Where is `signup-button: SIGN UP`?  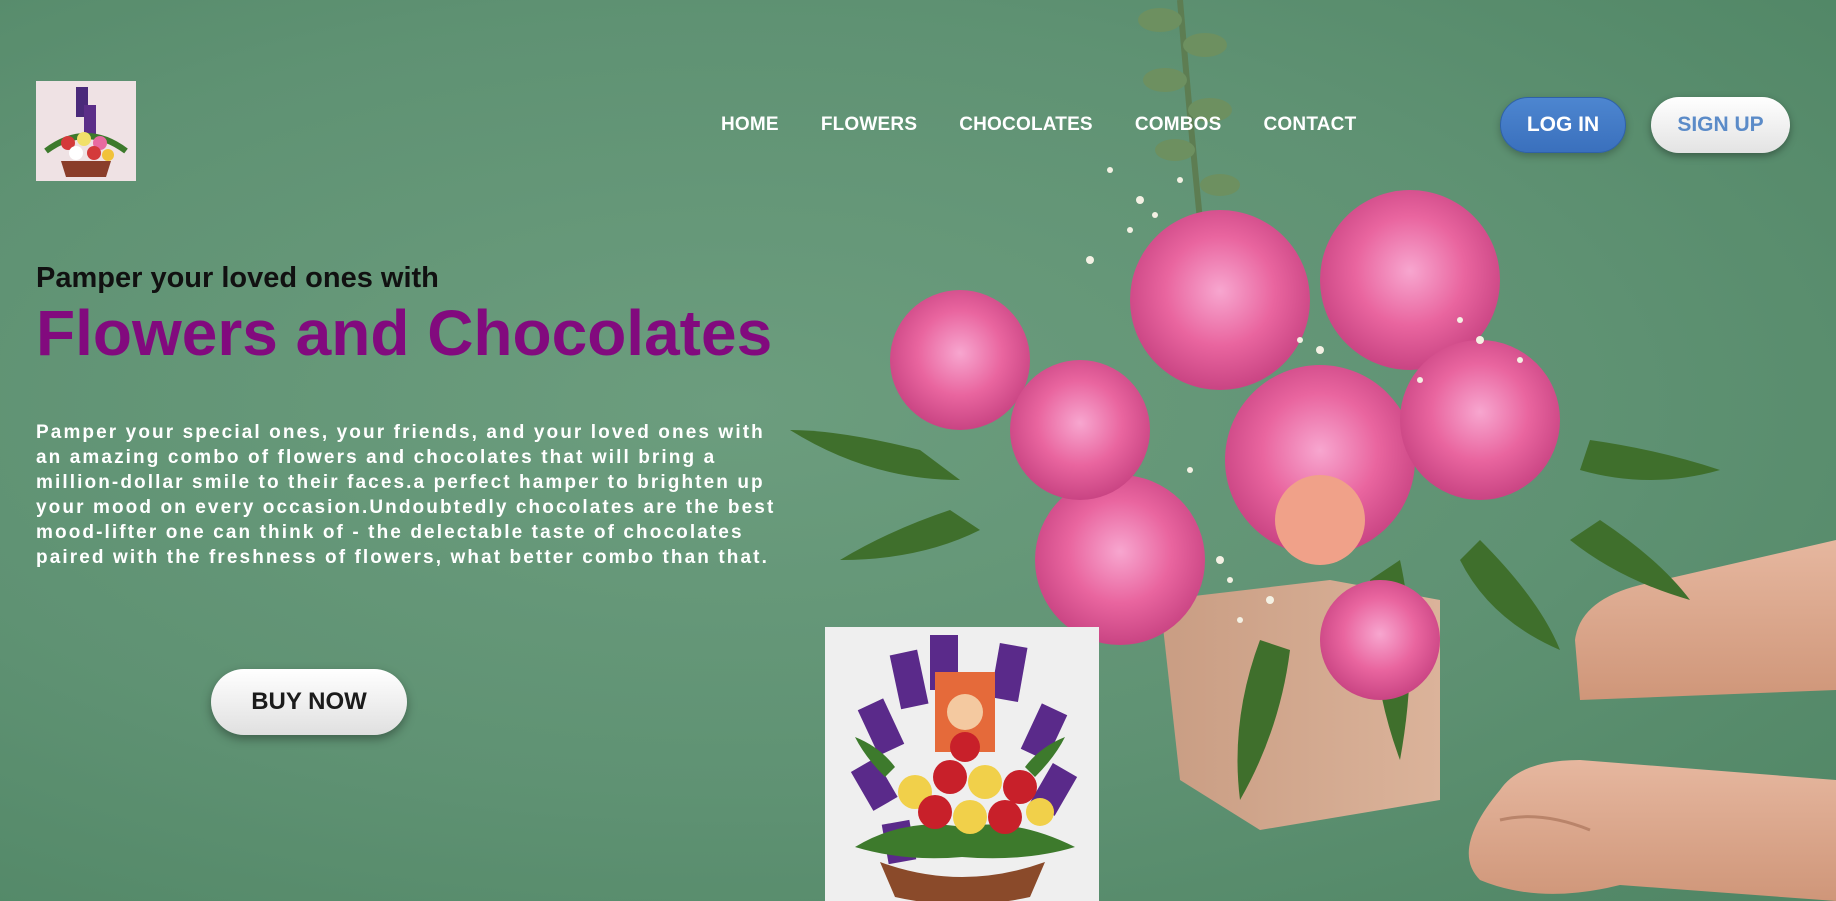 signup-button: SIGN UP is located at coordinates (1720, 125).